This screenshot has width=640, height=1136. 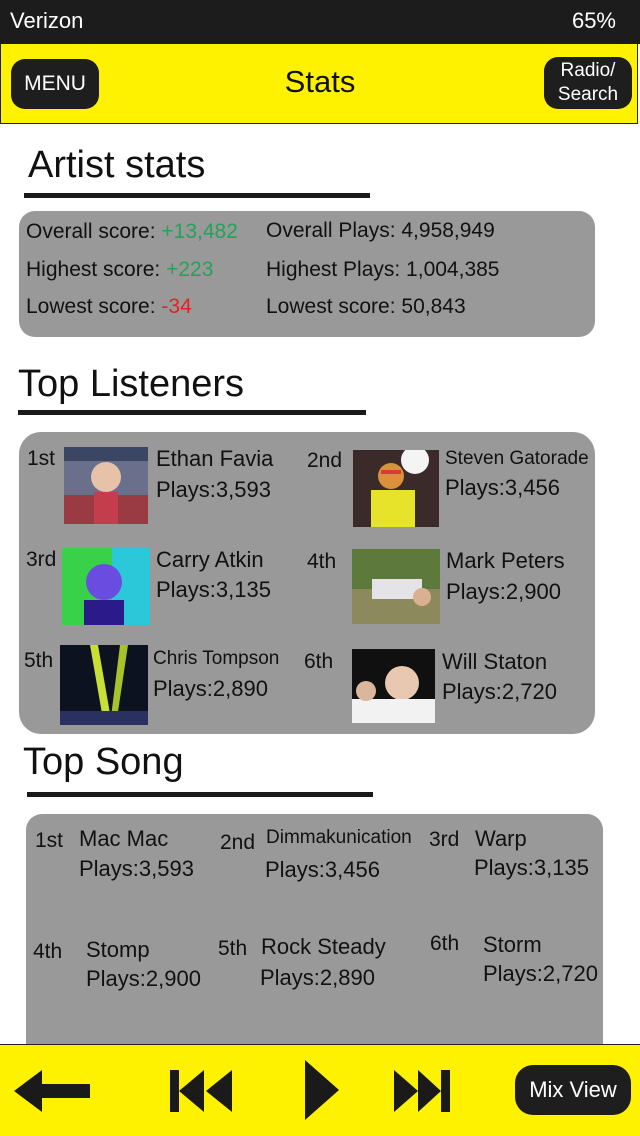 I want to click on overall-score: Overall score: +13,482, so click(x=132, y=232).